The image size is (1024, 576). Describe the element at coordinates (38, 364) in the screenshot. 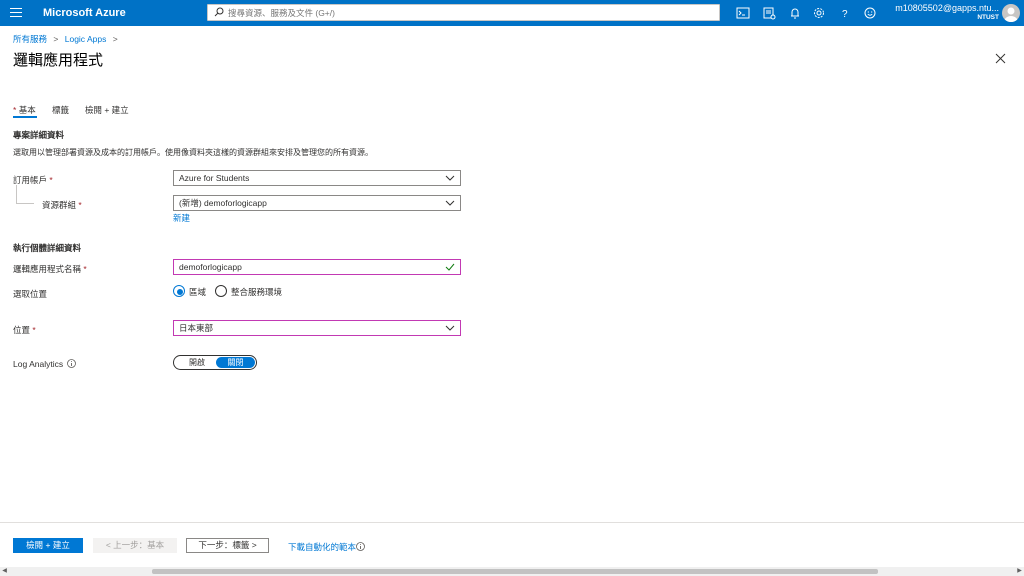

I see `log-analytics-label: Log Analytics` at that location.